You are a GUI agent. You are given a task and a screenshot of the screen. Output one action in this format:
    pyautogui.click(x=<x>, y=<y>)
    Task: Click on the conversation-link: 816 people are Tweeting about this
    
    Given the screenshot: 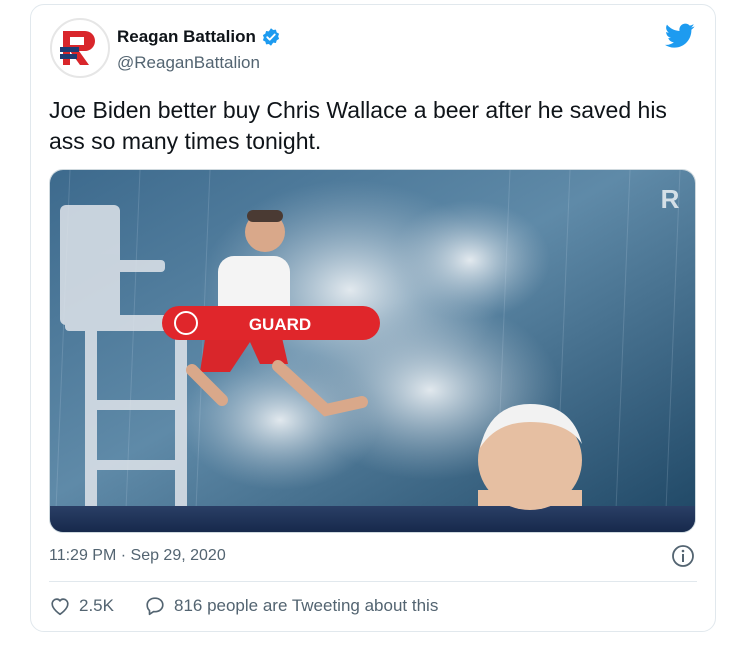 What is the action you would take?
    pyautogui.click(x=291, y=606)
    